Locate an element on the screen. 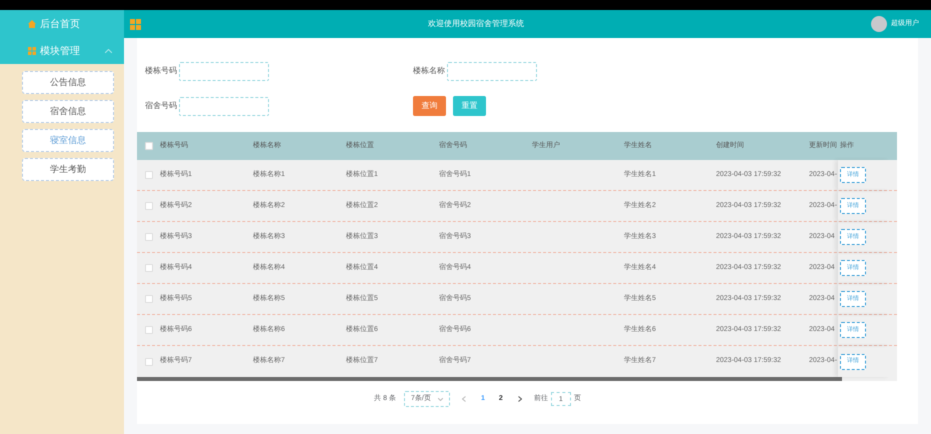  app-title: 欢迎使用校园宿舍管理系统 is located at coordinates (476, 24).